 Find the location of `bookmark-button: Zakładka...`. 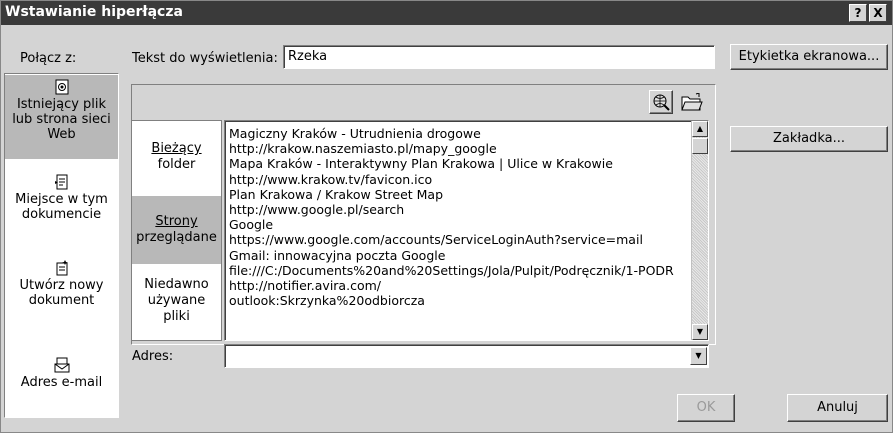

bookmark-button: Zakładka... is located at coordinates (809, 139).